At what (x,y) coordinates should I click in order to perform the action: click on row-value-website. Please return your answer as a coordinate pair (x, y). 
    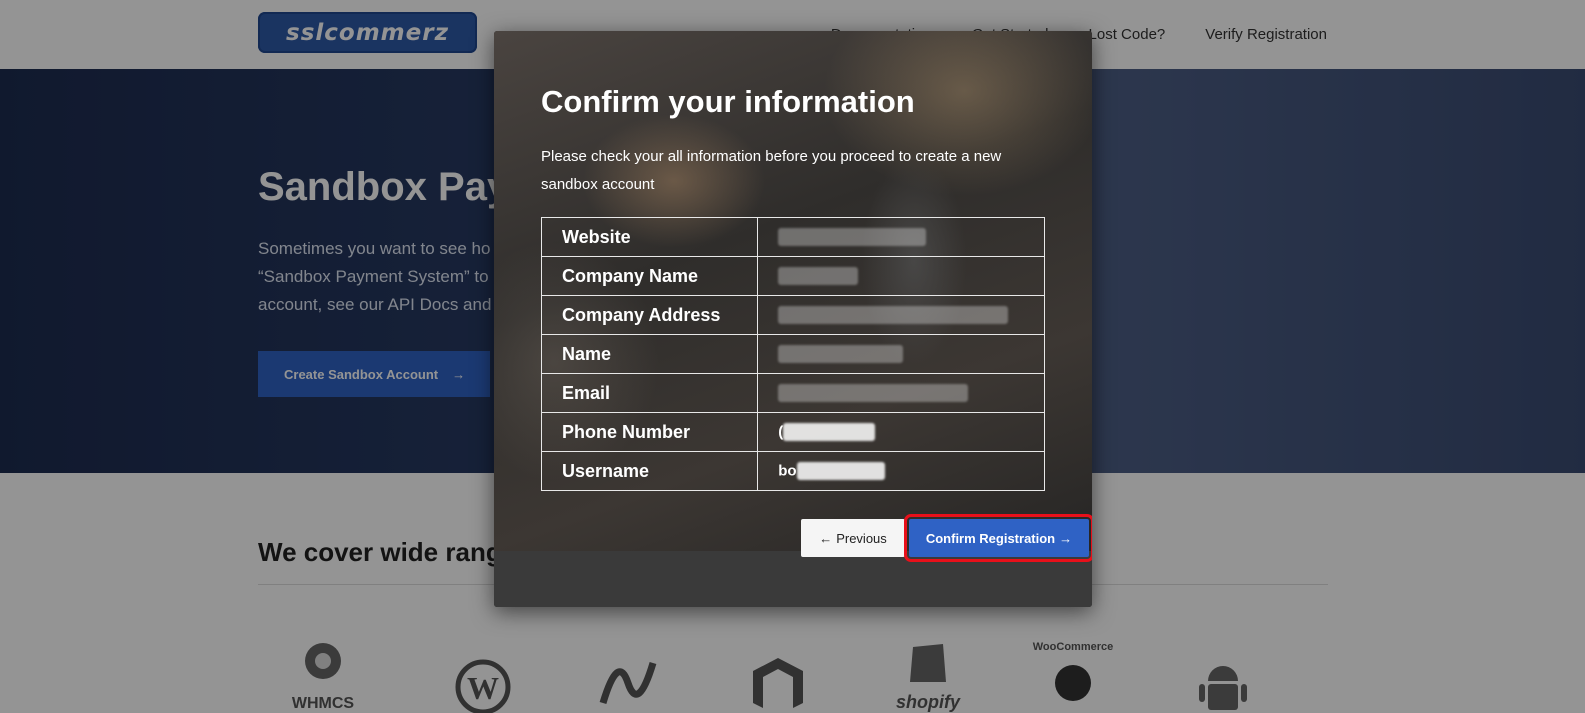
    Looking at the image, I should click on (901, 237).